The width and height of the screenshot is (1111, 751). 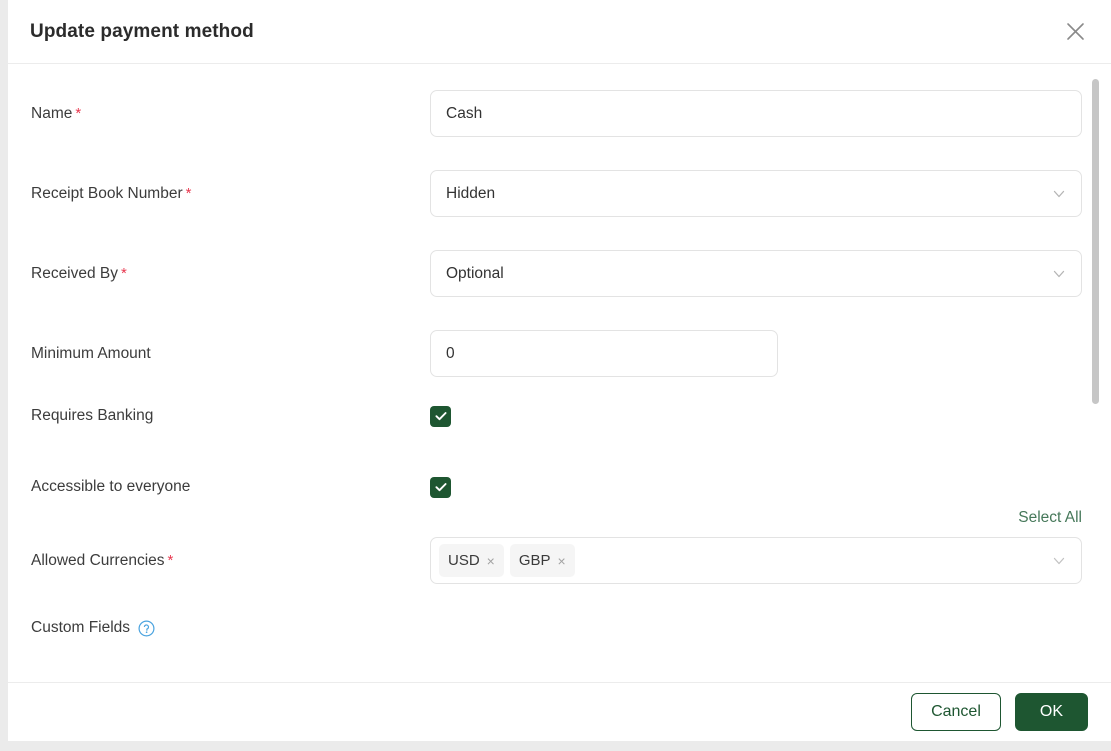 I want to click on body-scrollbar-track, so click(x=1096, y=373).